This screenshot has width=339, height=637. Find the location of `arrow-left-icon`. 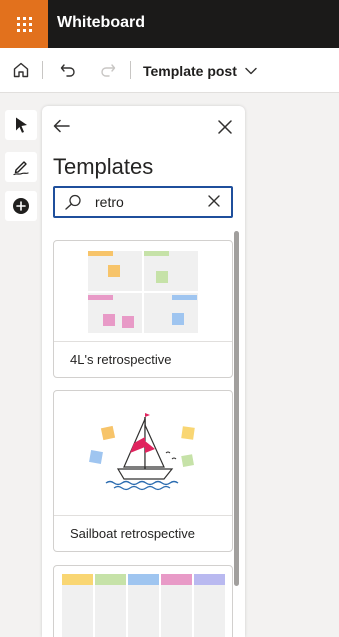

arrow-left-icon is located at coordinates (61, 126).